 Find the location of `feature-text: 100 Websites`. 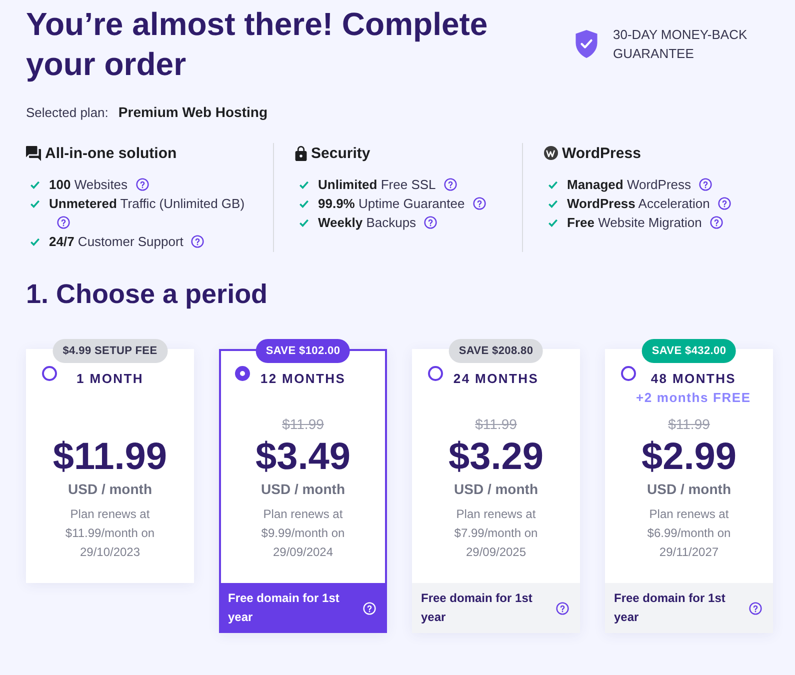

feature-text: 100 Websites is located at coordinates (88, 184).